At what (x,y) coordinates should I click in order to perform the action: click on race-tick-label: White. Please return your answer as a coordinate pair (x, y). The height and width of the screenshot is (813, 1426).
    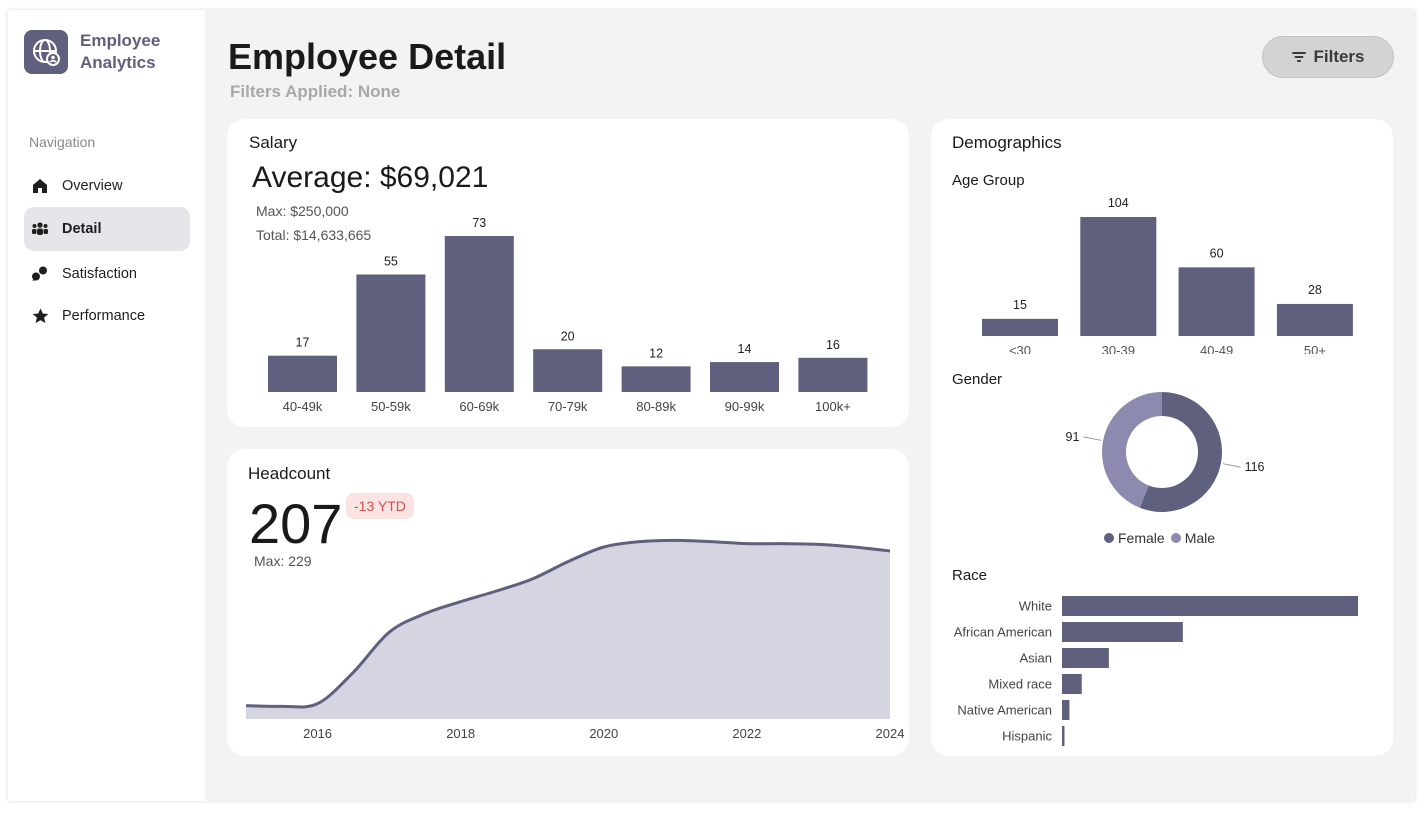
    Looking at the image, I should click on (1035, 606).